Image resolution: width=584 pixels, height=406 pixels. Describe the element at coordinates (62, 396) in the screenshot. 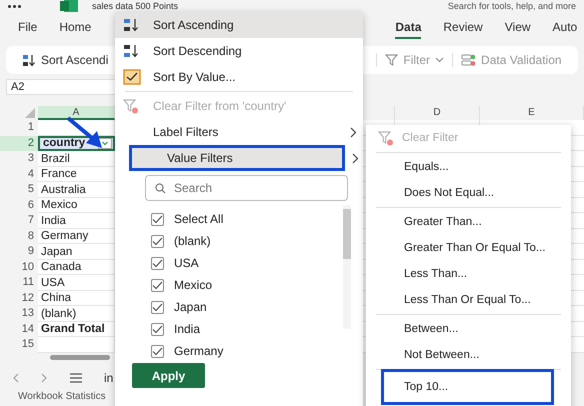

I see `status-bar-text: Workbook Statistics` at that location.